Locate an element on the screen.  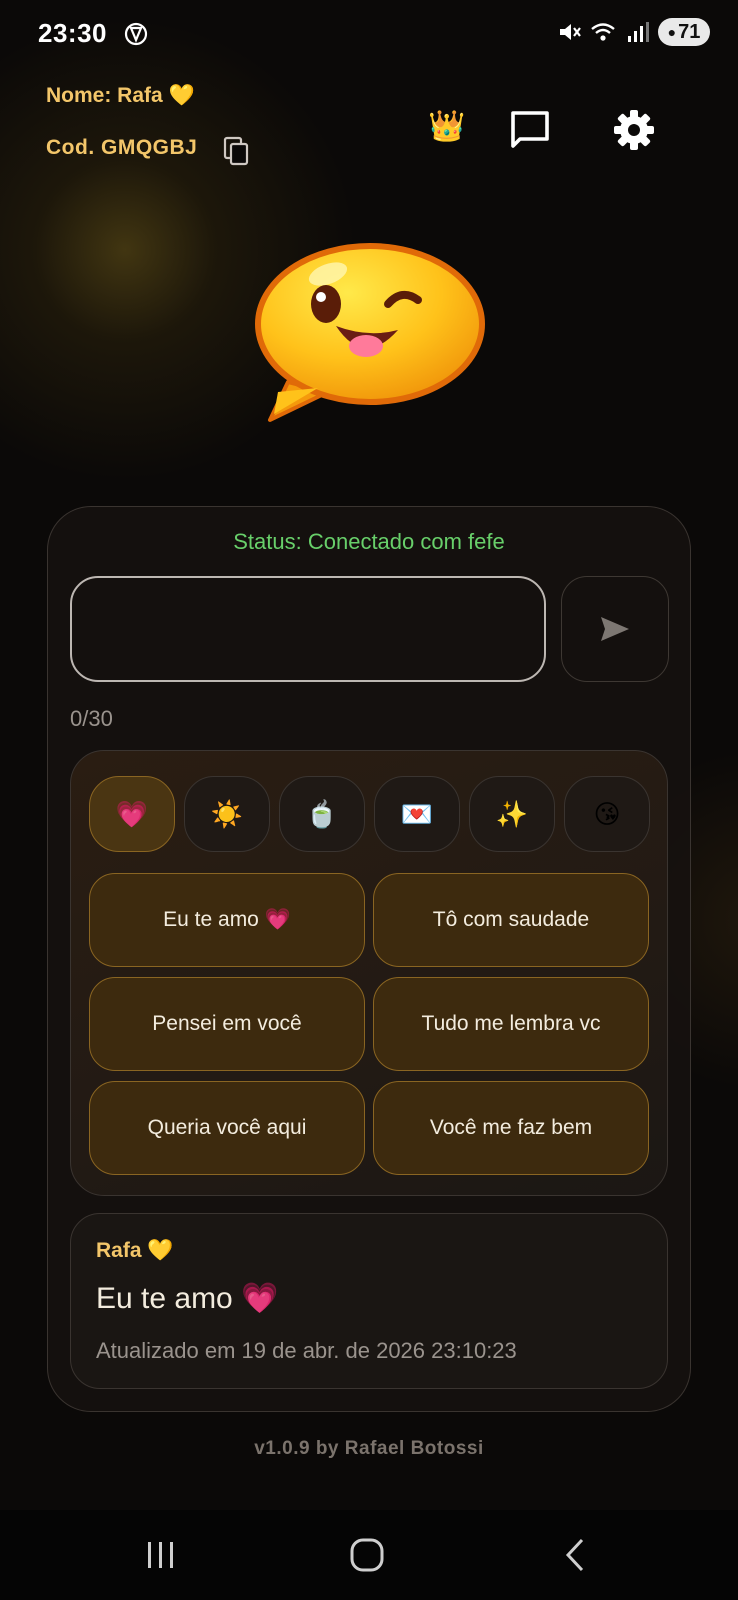
battery-level: 71 is located at coordinates (689, 31).